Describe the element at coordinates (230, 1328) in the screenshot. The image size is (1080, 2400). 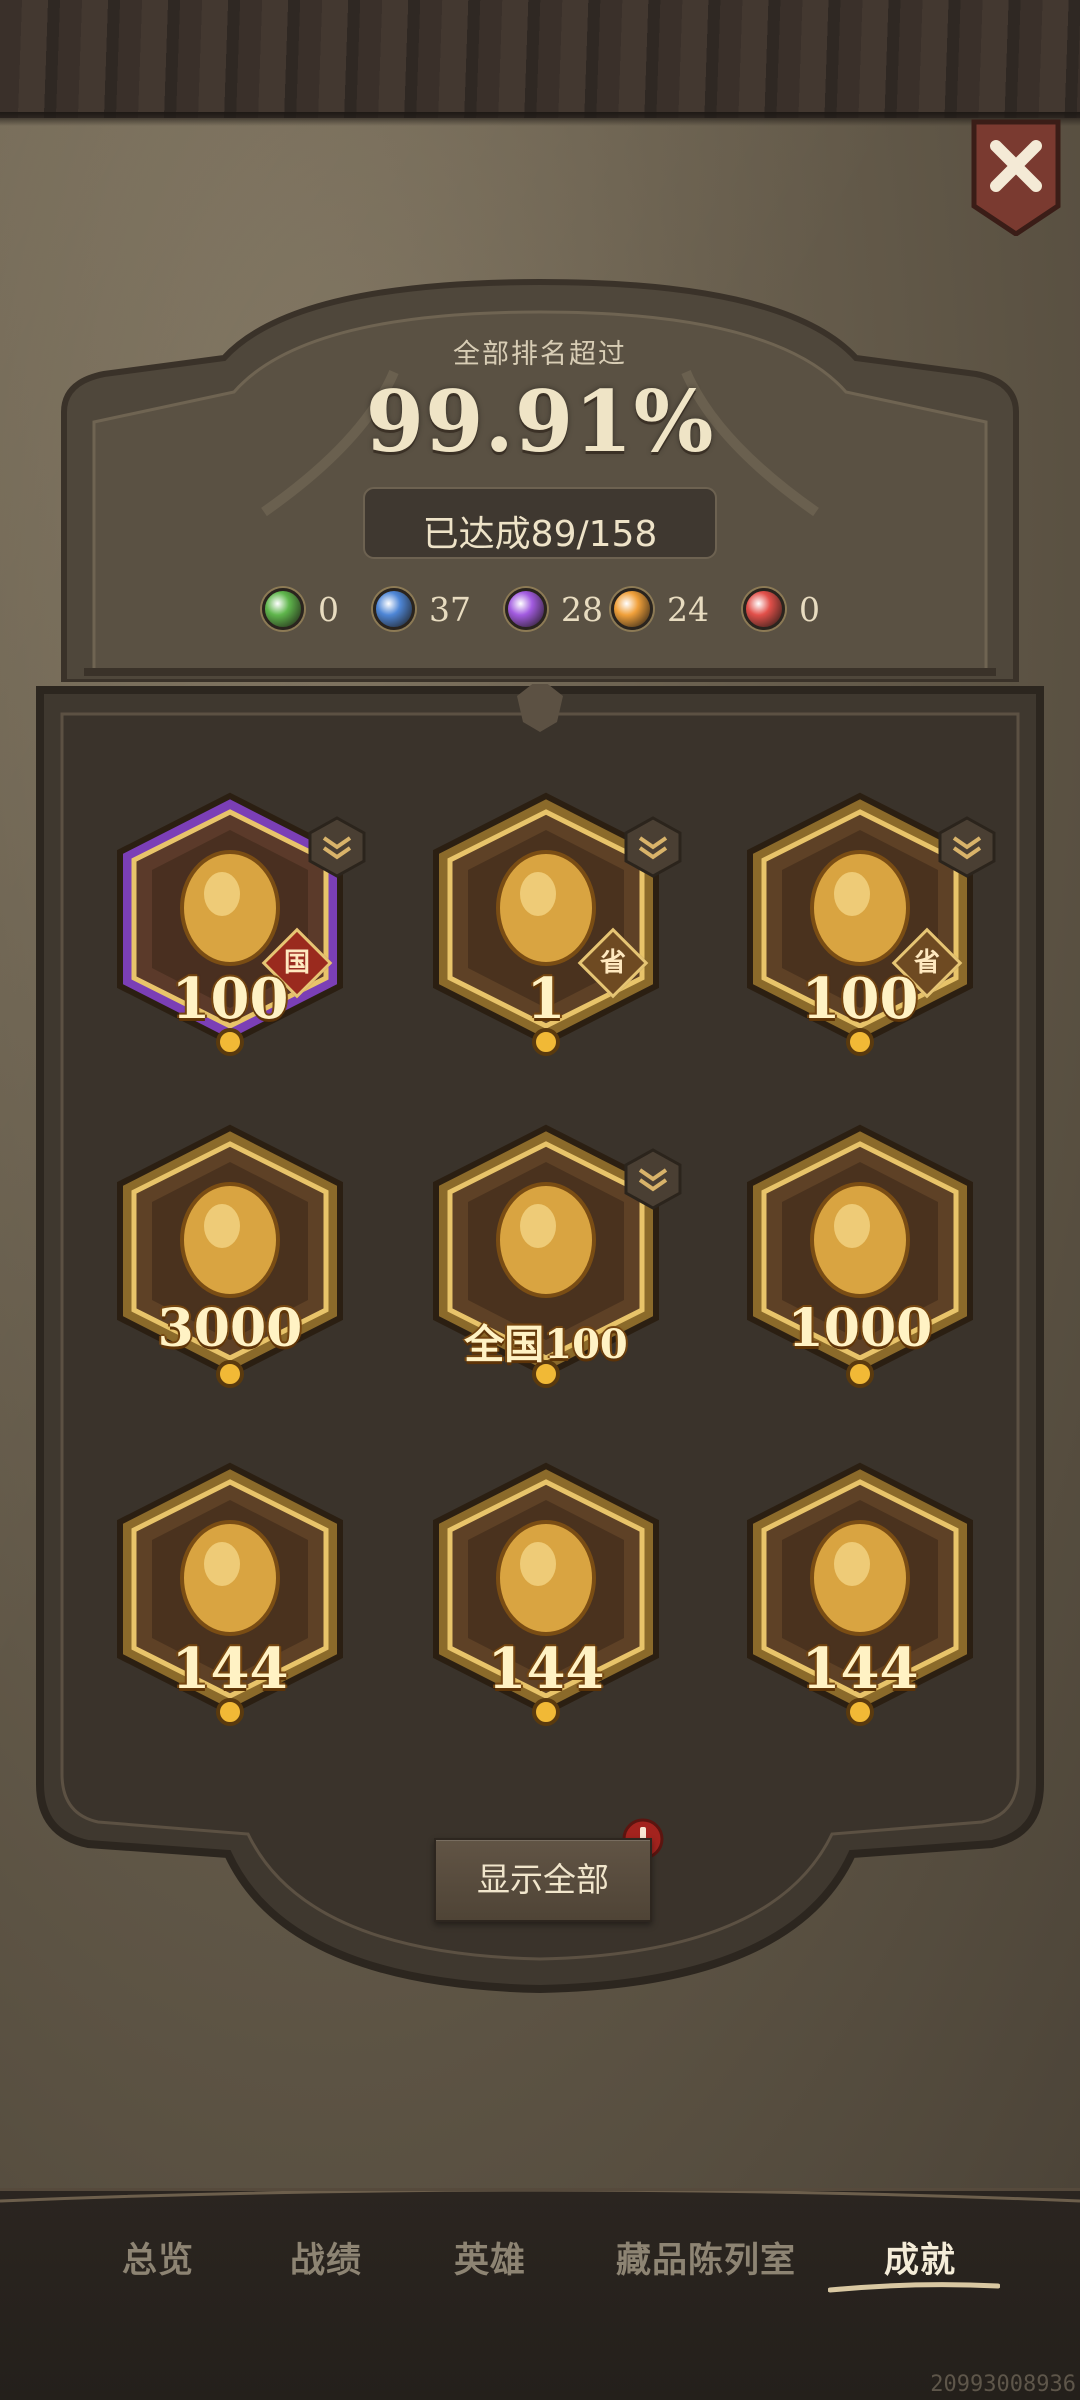
I see `achievement-value: 3000` at that location.